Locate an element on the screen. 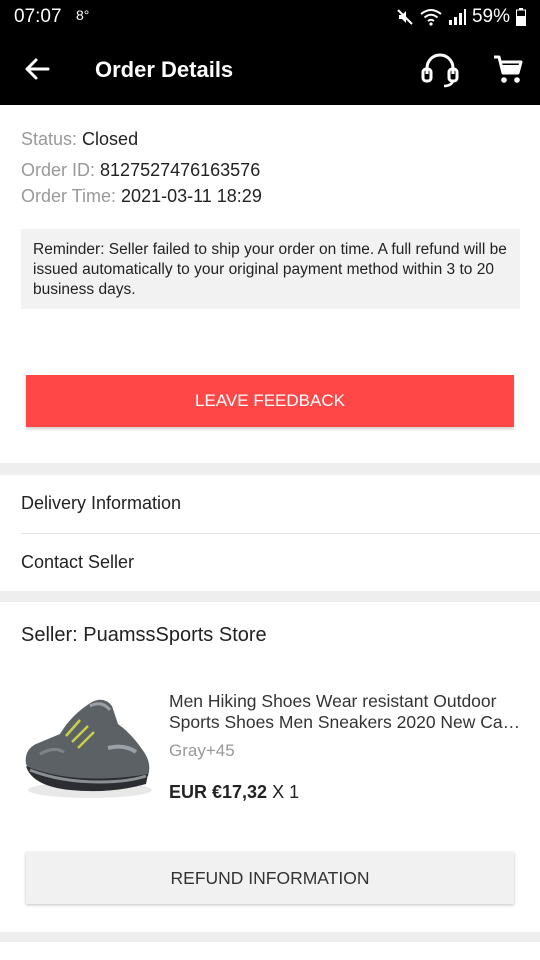 The image size is (540, 960). delivery-information-label: Delivery Information is located at coordinates (101, 503).